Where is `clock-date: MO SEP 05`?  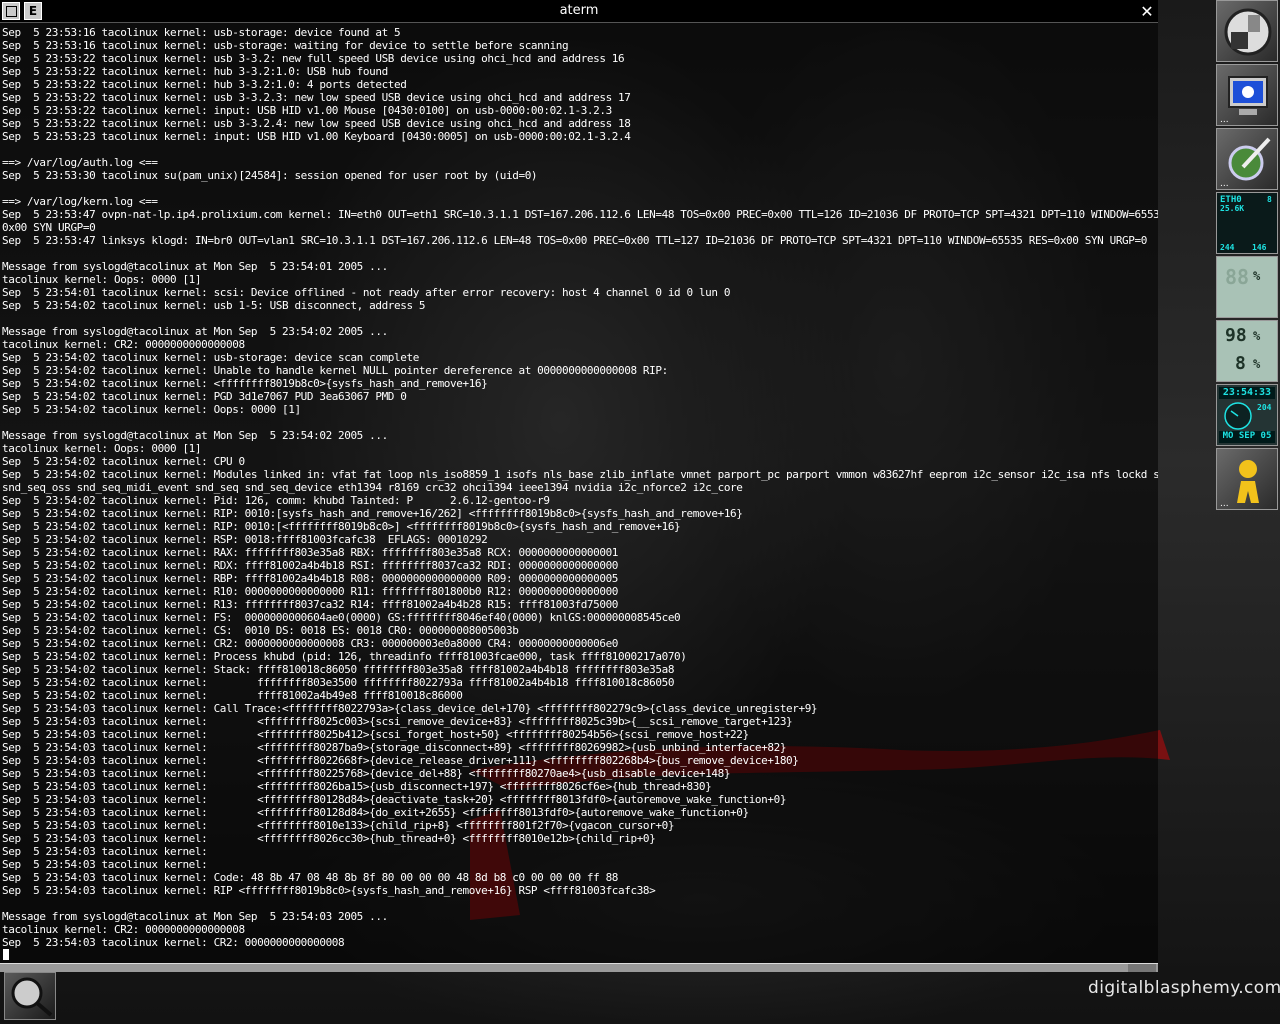
clock-date: MO SEP 05 is located at coordinates (1247, 437).